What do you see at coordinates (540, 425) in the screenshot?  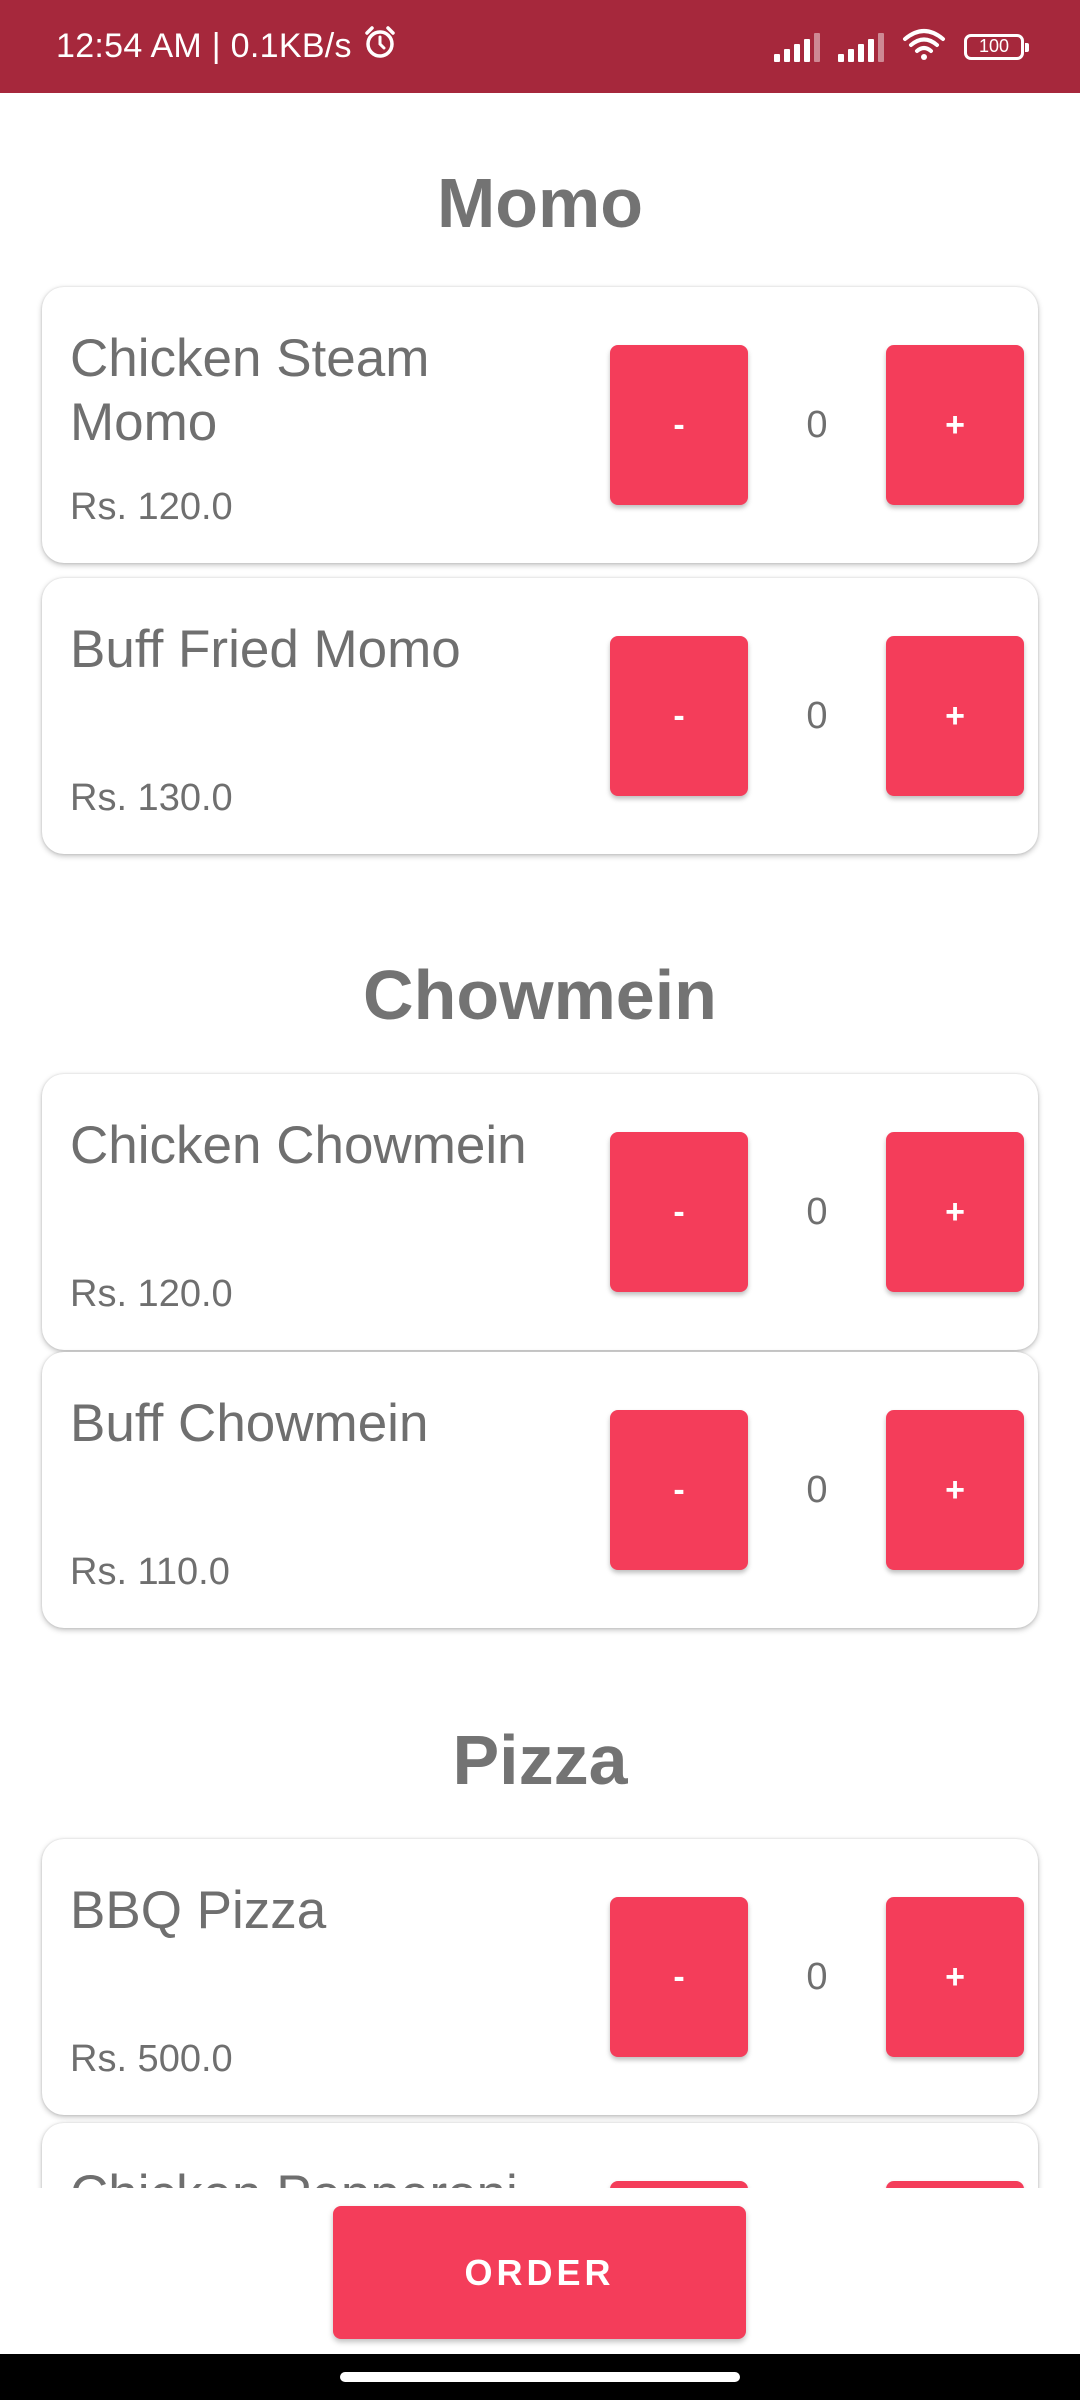 I see `menu-item-card: Chicken Steam Momo Rs. 120.0 - 0 +` at bounding box center [540, 425].